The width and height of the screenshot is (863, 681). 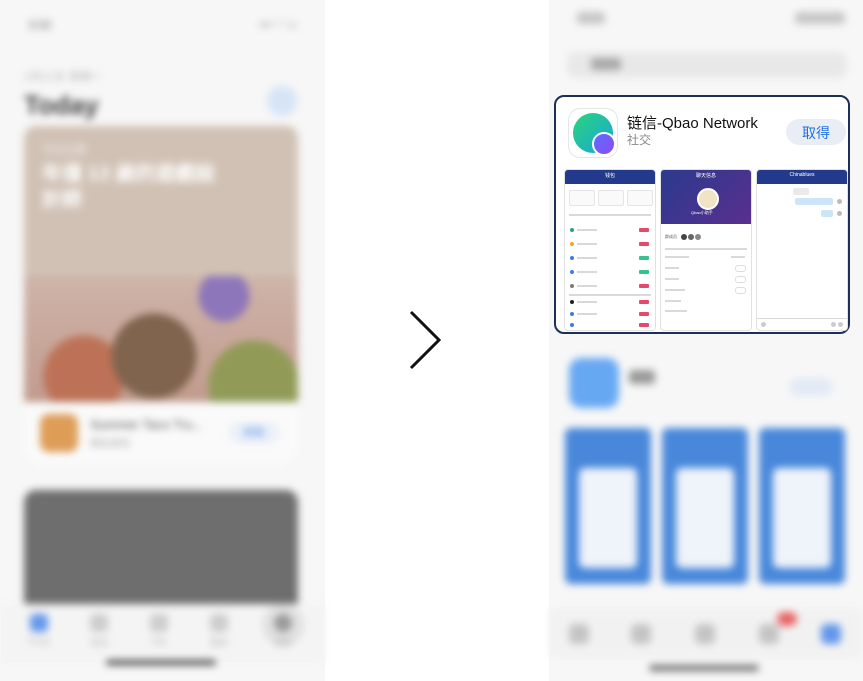 I want to click on tab-updates: 更新, so click(x=219, y=631).